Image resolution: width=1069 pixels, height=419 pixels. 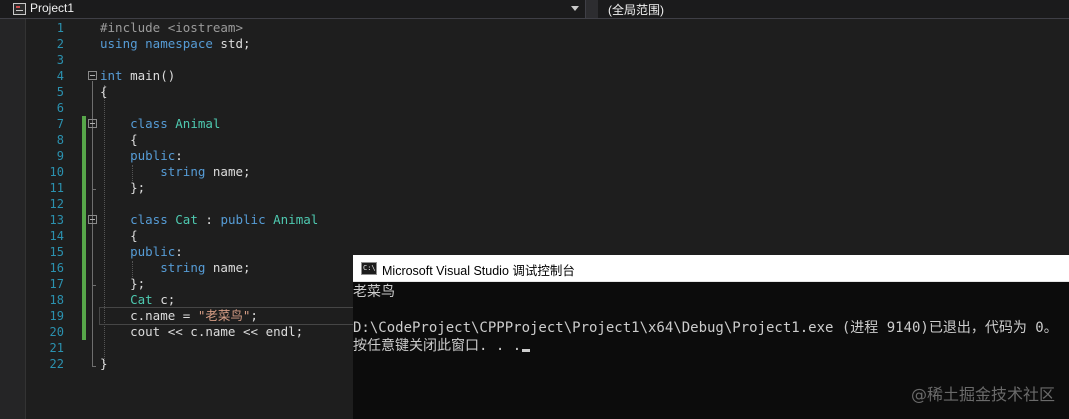 What do you see at coordinates (60, 76) in the screenshot?
I see `line-number: 4` at bounding box center [60, 76].